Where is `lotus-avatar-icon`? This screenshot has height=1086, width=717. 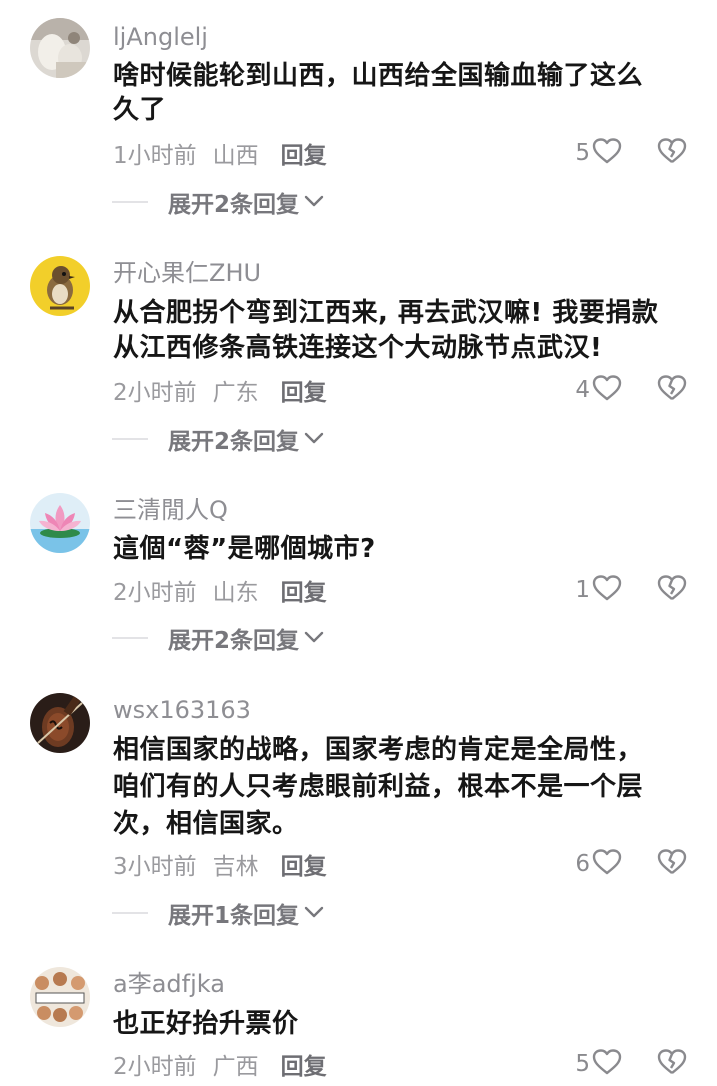 lotus-avatar-icon is located at coordinates (60, 523).